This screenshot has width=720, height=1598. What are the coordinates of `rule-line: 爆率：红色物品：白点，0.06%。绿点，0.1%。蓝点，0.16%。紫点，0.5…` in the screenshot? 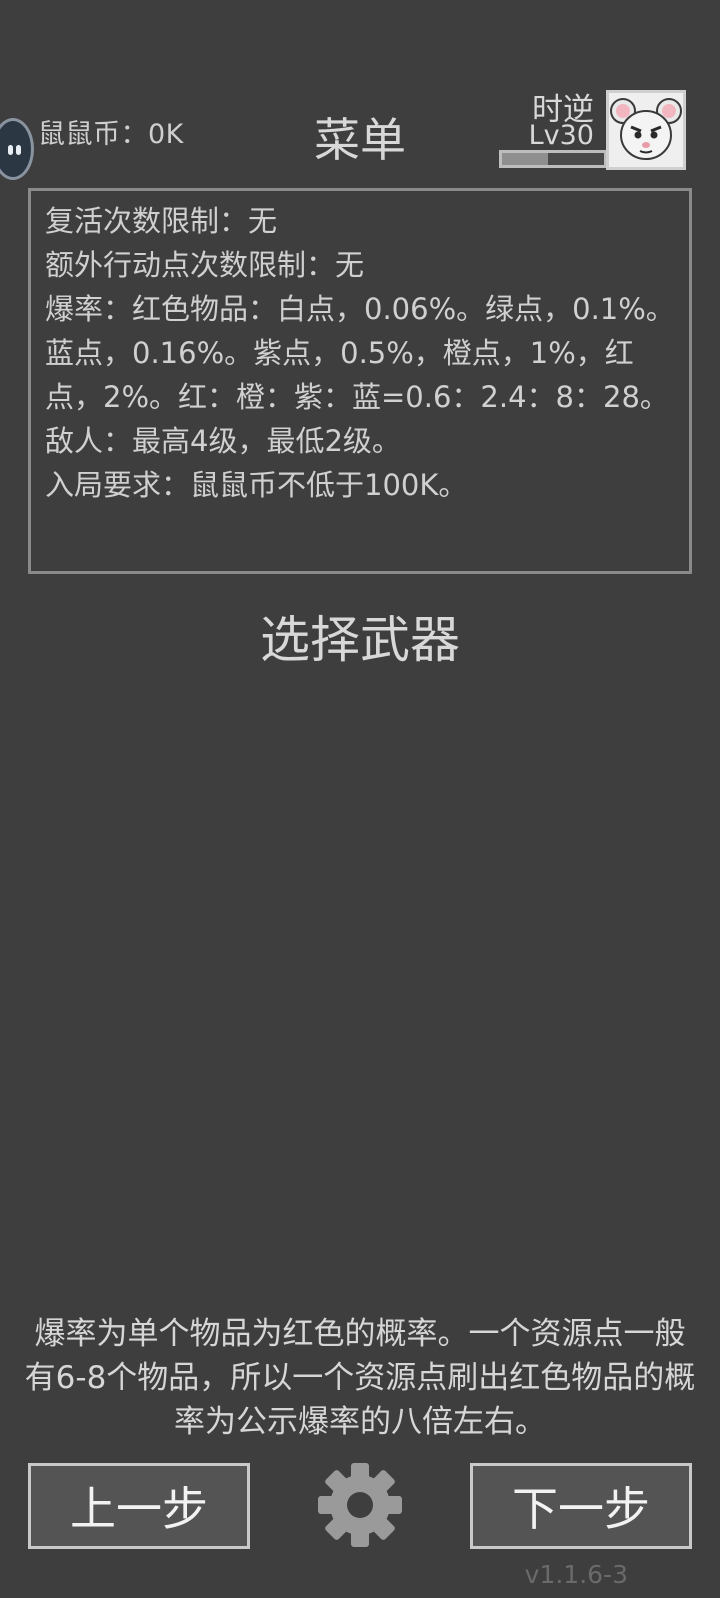 It's located at (360, 353).